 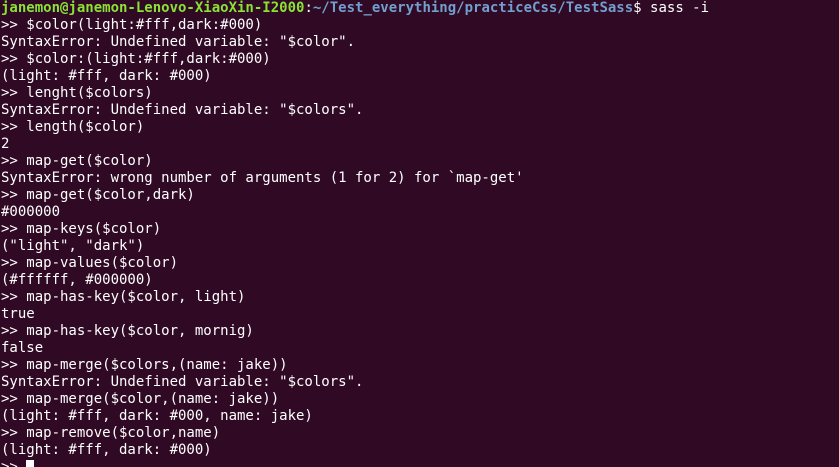 What do you see at coordinates (81, 229) in the screenshot?
I see `output-line: >> map-keys($color)` at bounding box center [81, 229].